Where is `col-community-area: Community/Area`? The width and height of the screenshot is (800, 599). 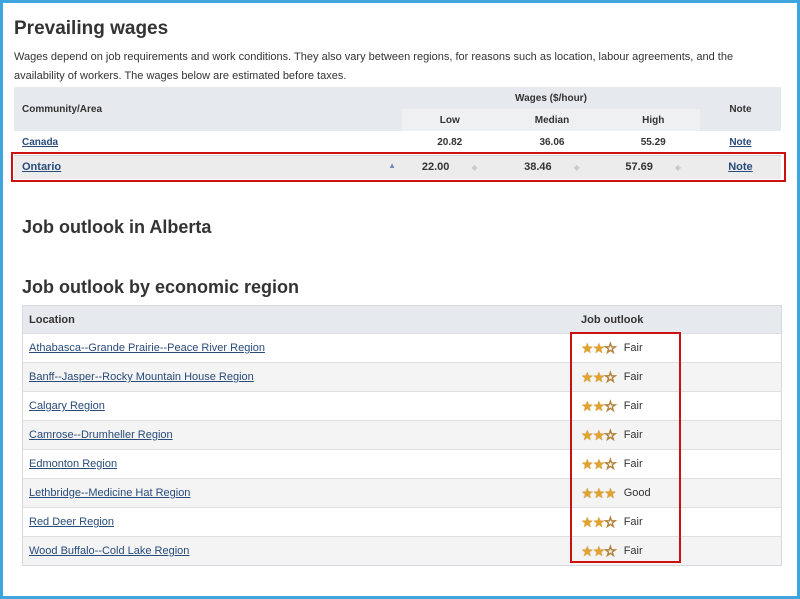 col-community-area: Community/Area is located at coordinates (208, 109).